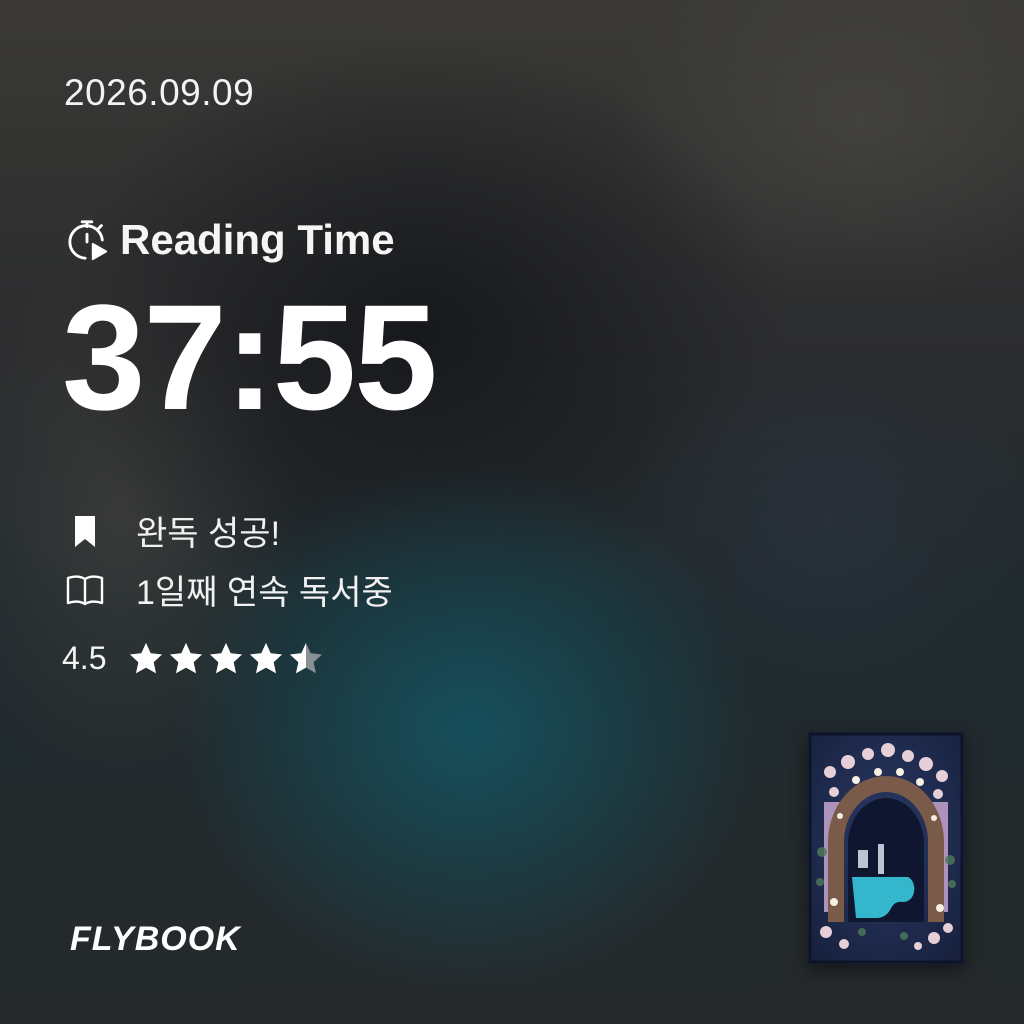 The image size is (1024, 1024). I want to click on rating: 4.5, so click(193, 658).